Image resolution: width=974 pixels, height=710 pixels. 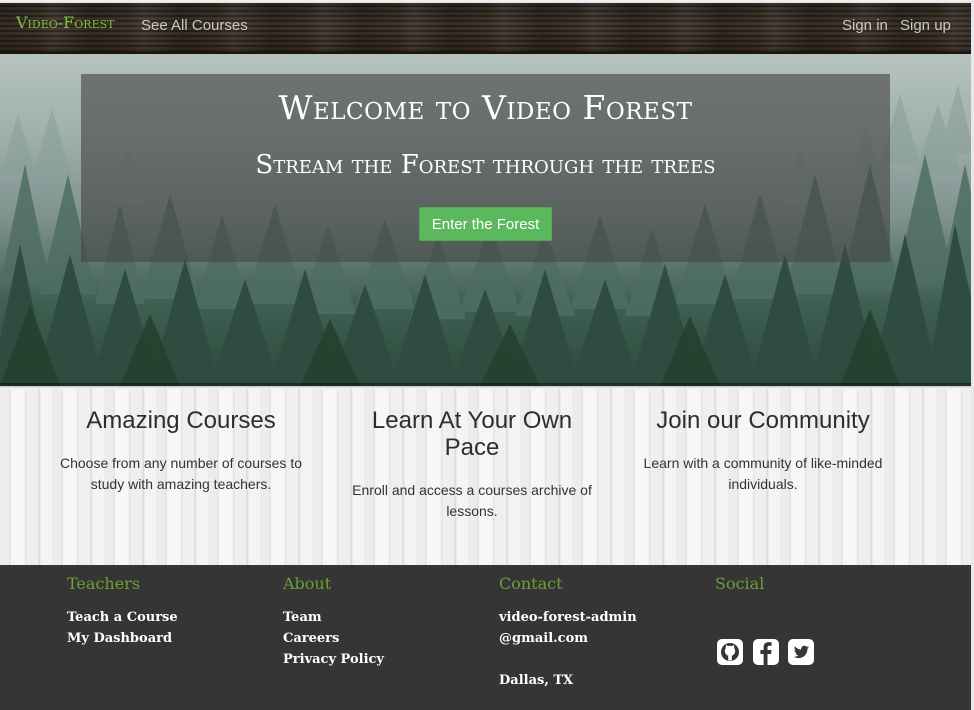 I want to click on see-all-courses-link: See All Courses, so click(x=194, y=25).